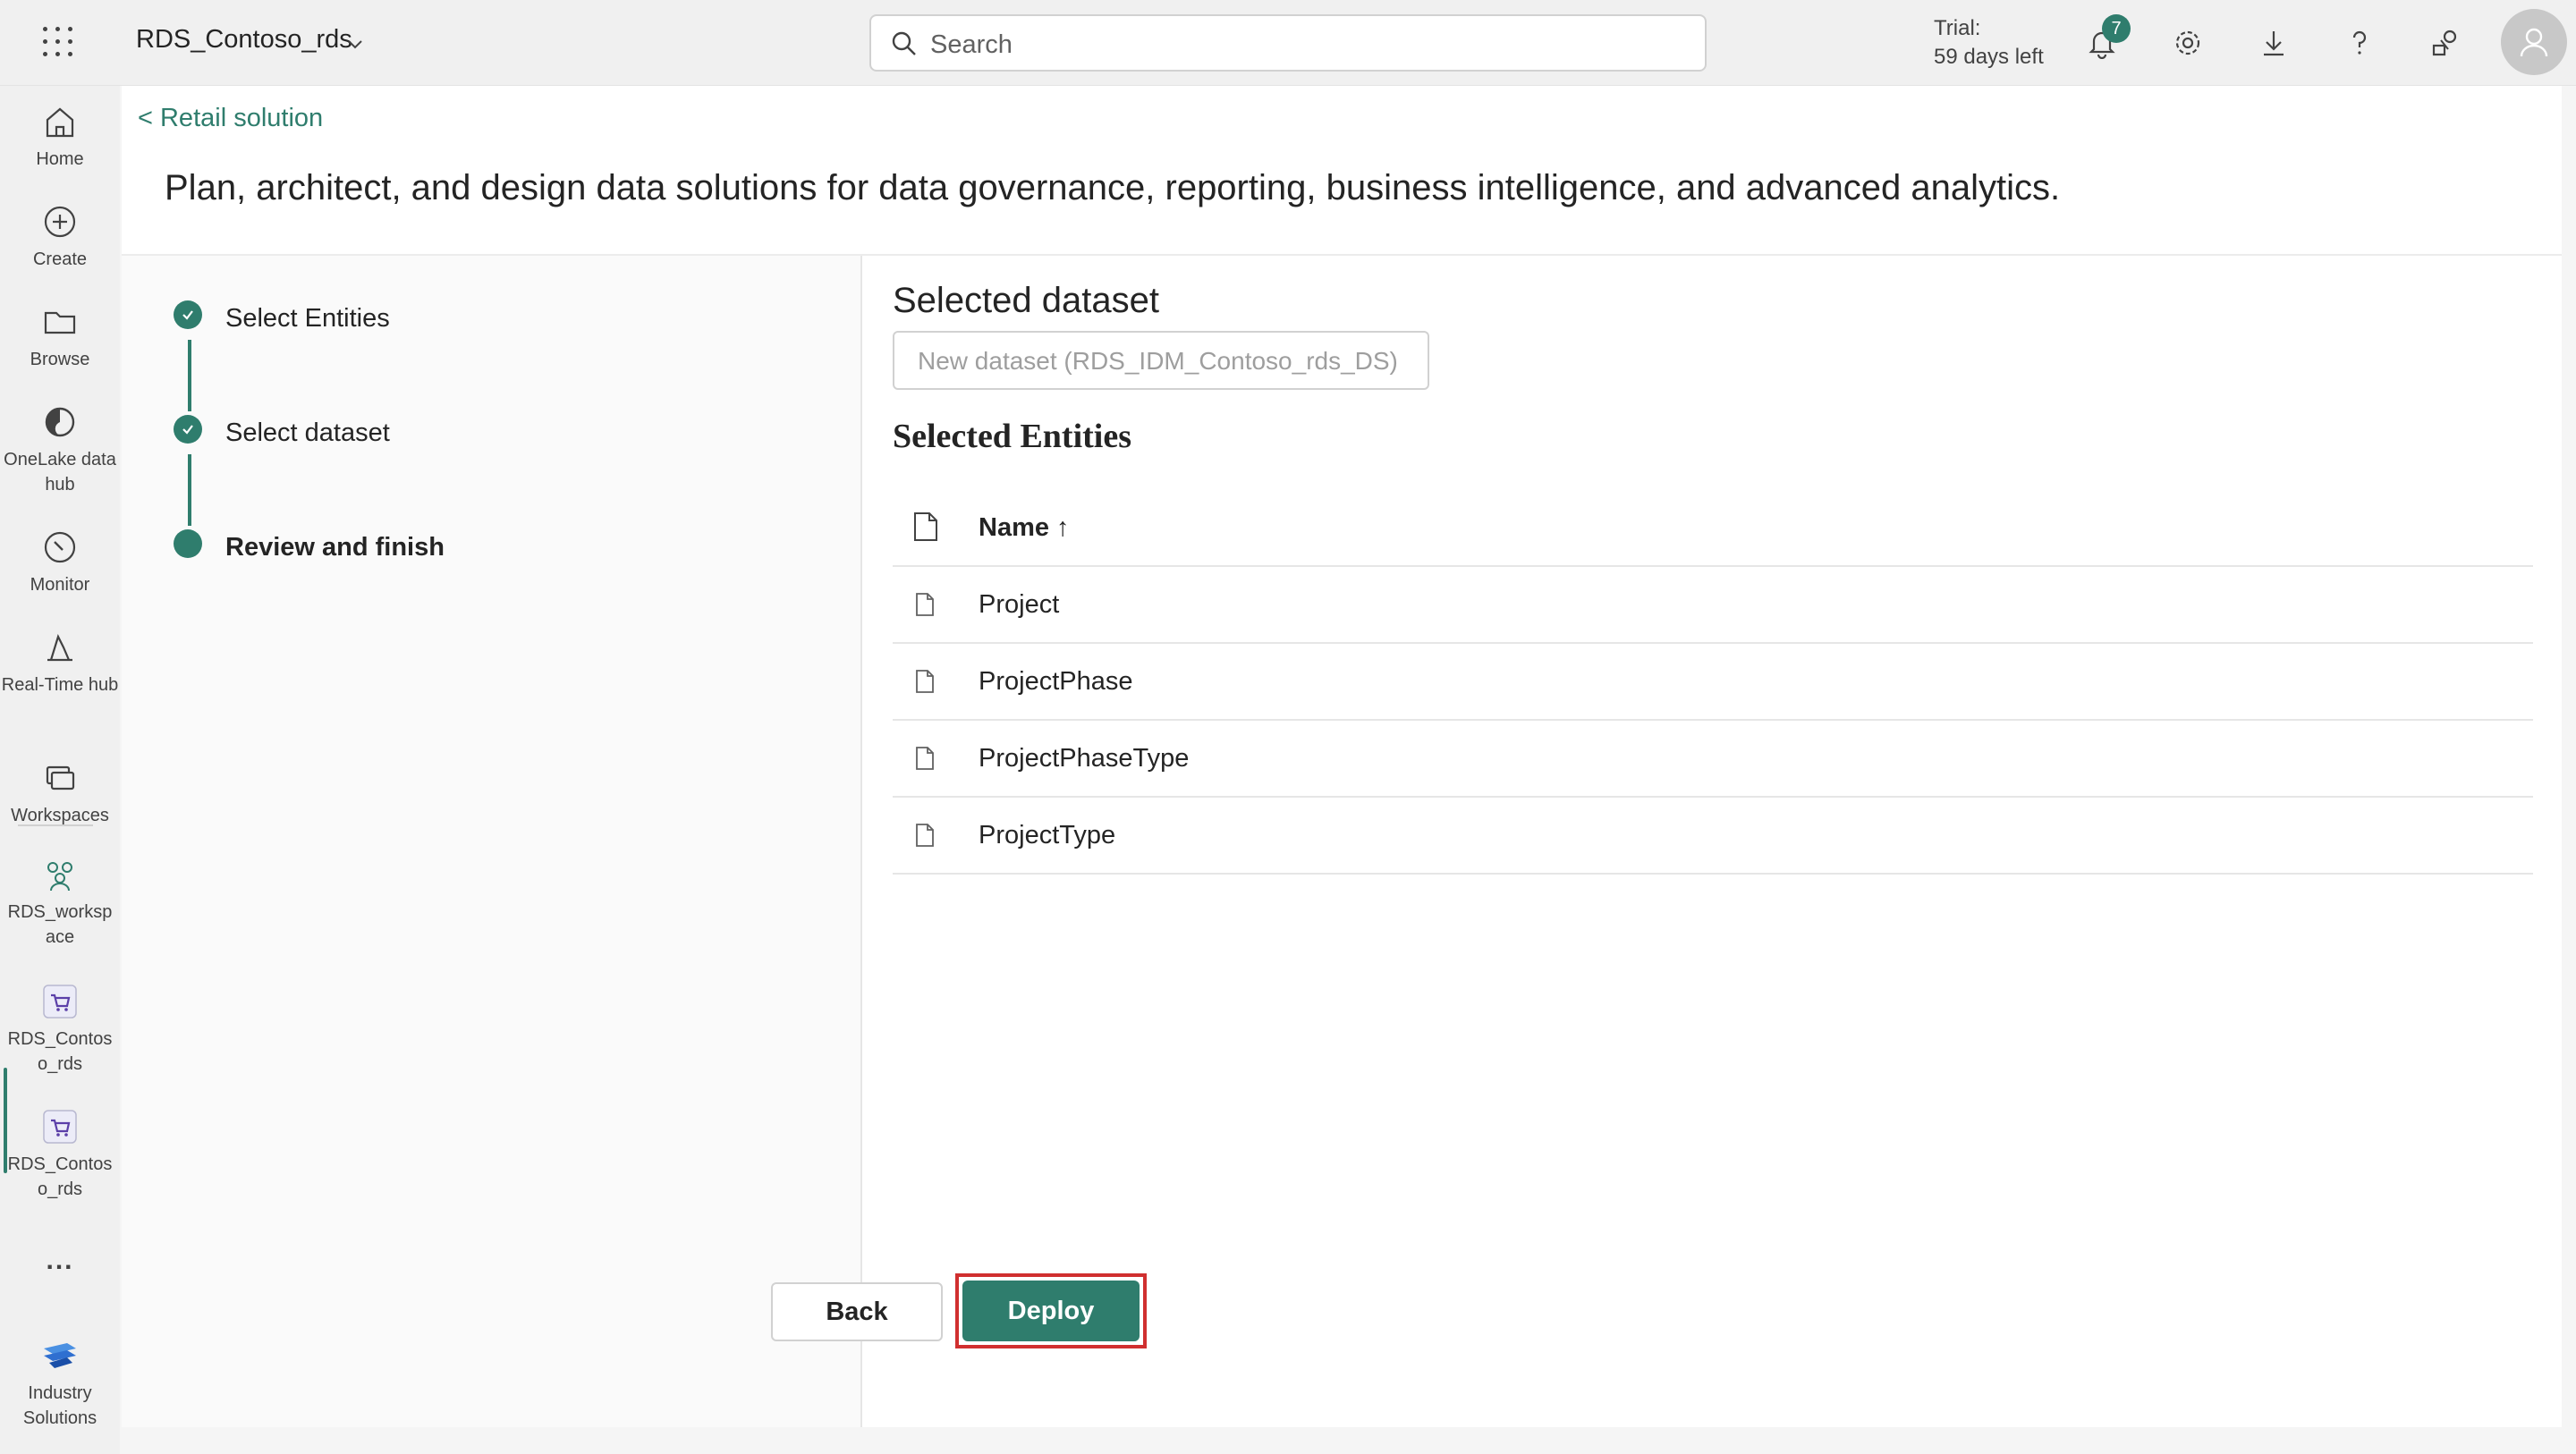 The width and height of the screenshot is (2576, 1454). Describe the element at coordinates (971, 45) in the screenshot. I see `search-placeholder: Search` at that location.